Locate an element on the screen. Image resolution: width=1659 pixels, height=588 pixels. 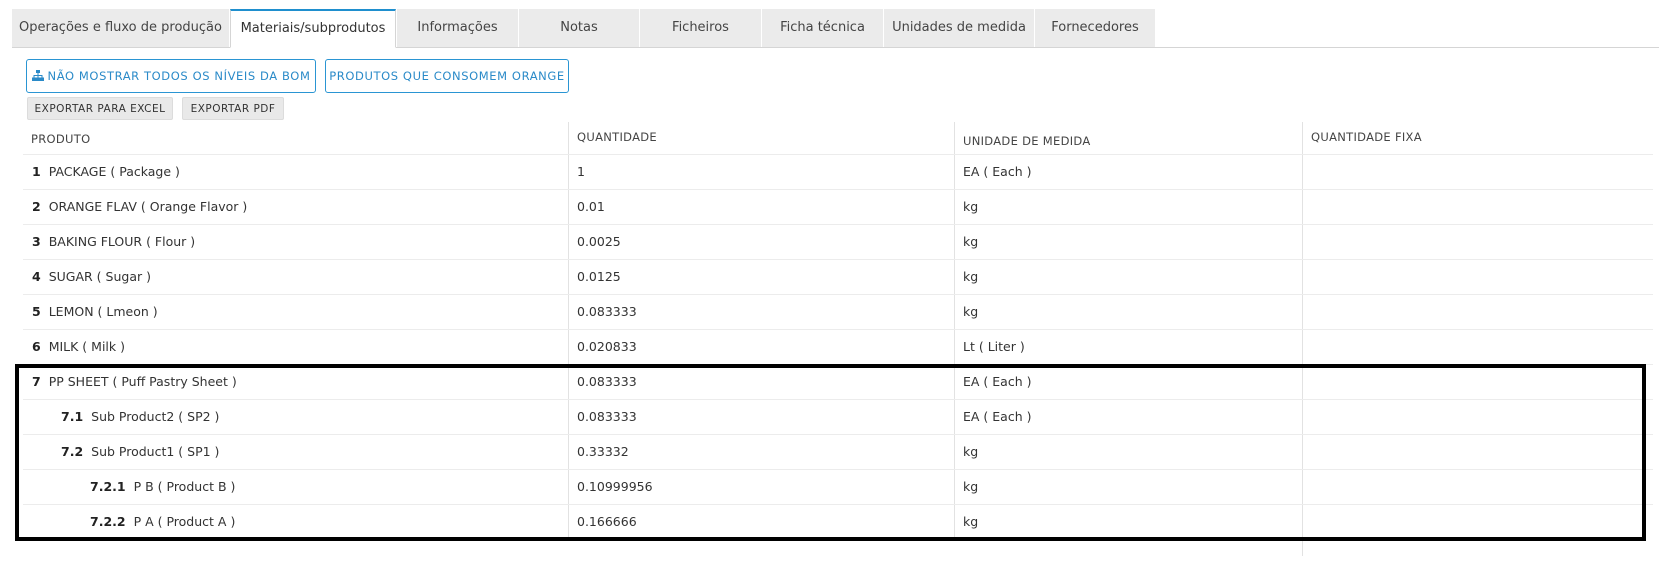
unit-cell: EA ( Each ) is located at coordinates (997, 171).